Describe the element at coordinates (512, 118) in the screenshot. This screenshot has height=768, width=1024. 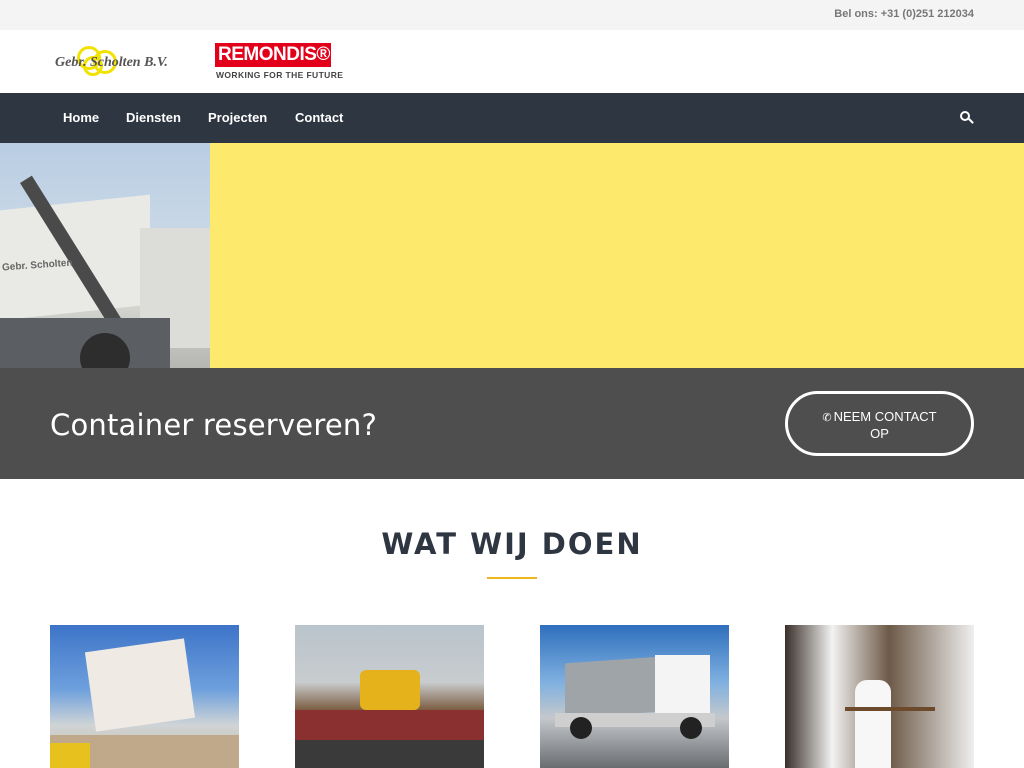
I see `main-navigation: Home Diensten Projecten Contact` at that location.